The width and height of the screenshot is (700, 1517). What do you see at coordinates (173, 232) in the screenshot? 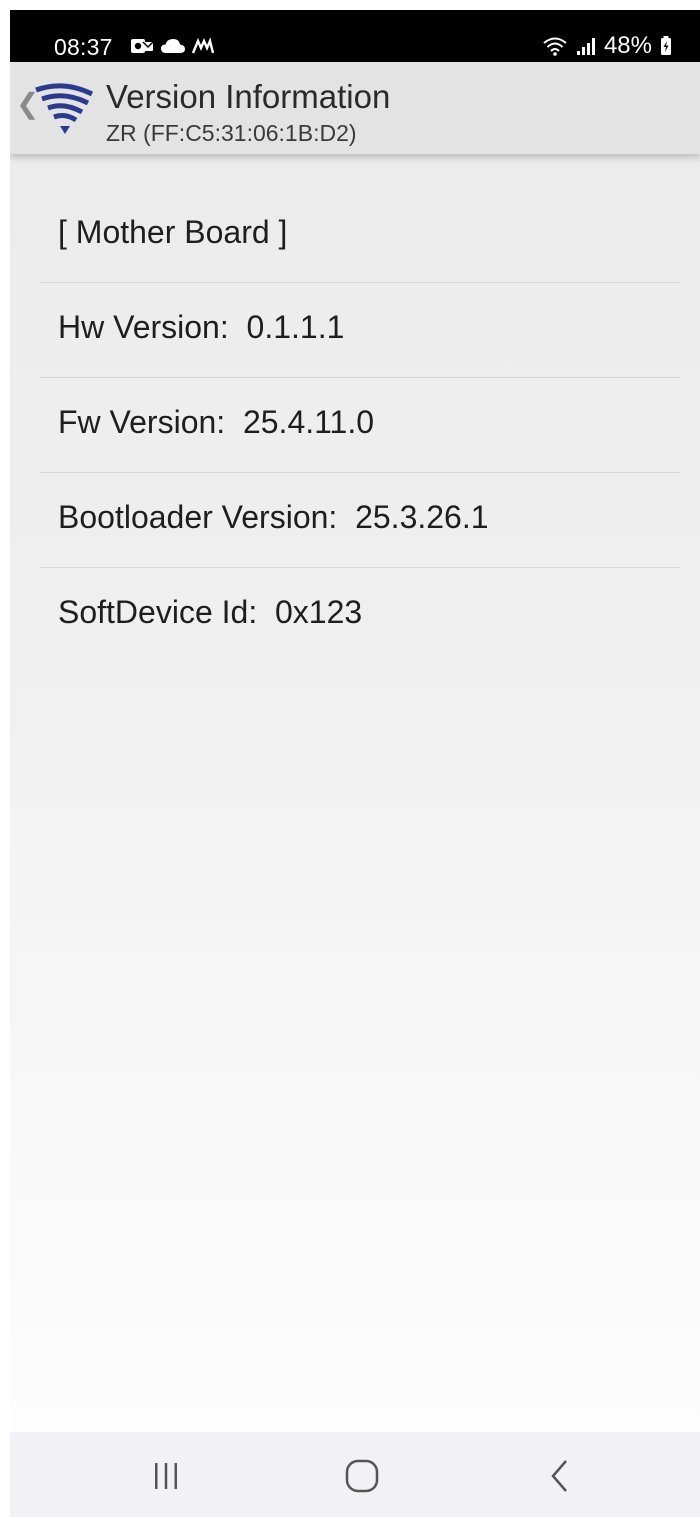
I see `section-header: [ Mother Board ]` at bounding box center [173, 232].